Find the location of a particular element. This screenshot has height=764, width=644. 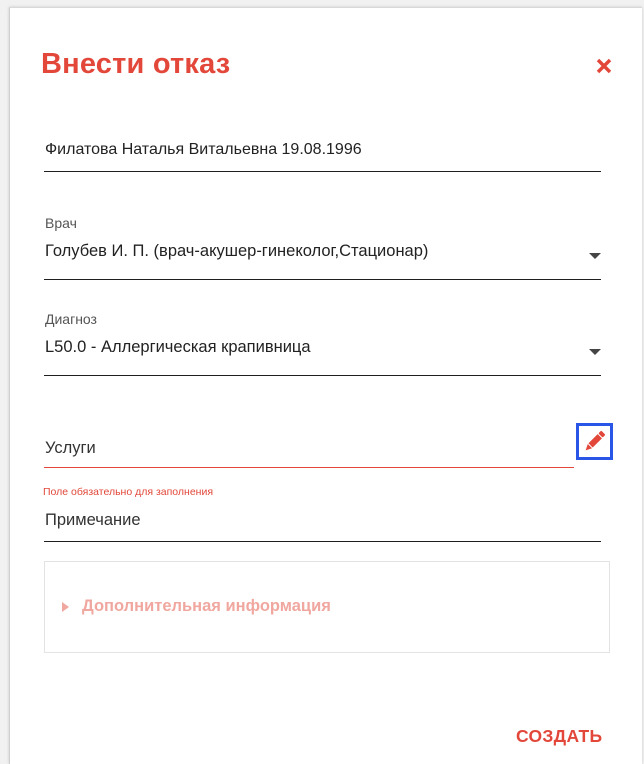

services-error: Поле обязательно для заполнения is located at coordinates (128, 492).